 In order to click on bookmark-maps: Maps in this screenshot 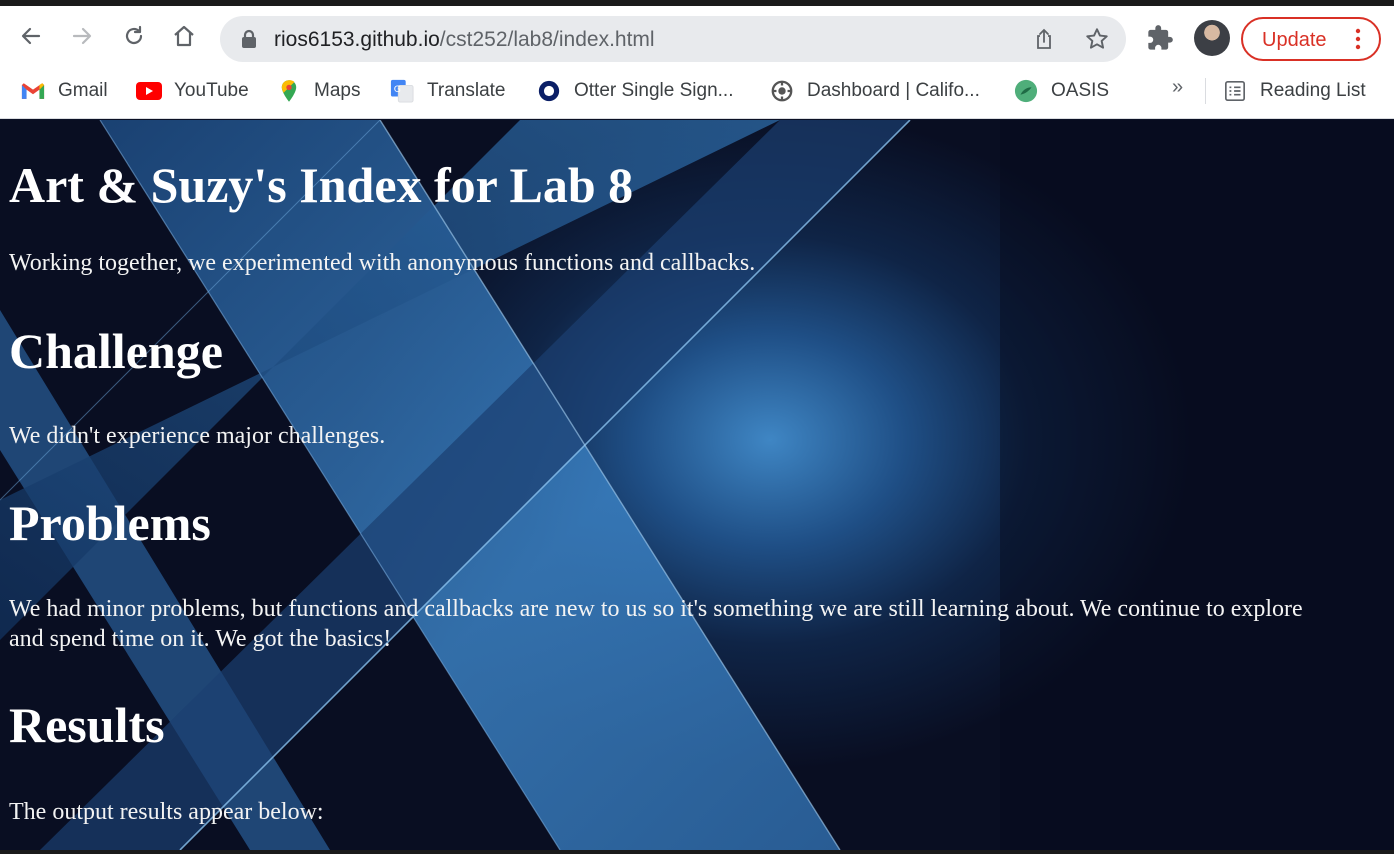, I will do `click(318, 91)`.